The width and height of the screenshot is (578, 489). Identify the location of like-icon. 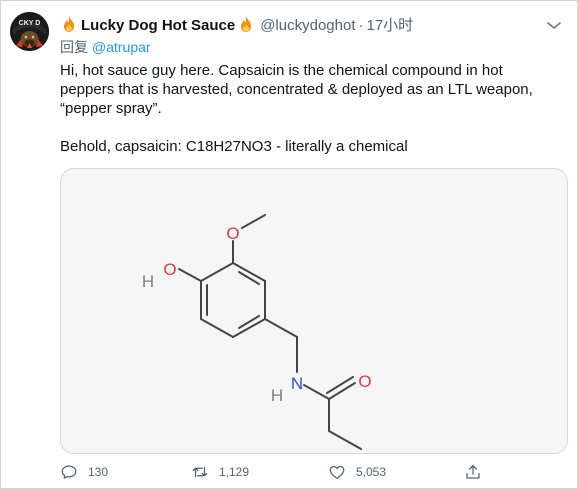
(337, 472).